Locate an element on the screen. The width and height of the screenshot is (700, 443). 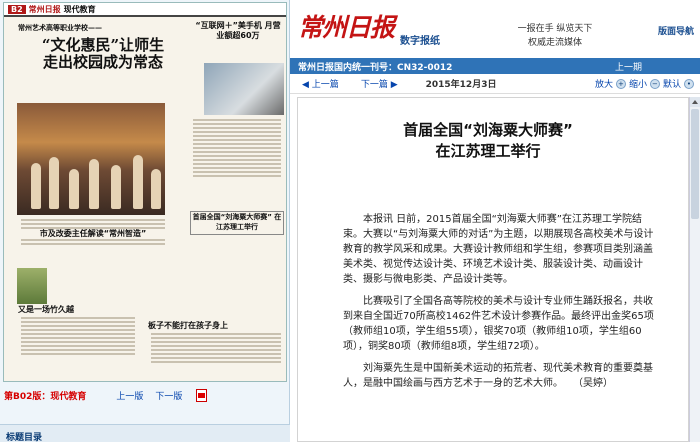
zoom-in-label: 放大 is located at coordinates (604, 83).